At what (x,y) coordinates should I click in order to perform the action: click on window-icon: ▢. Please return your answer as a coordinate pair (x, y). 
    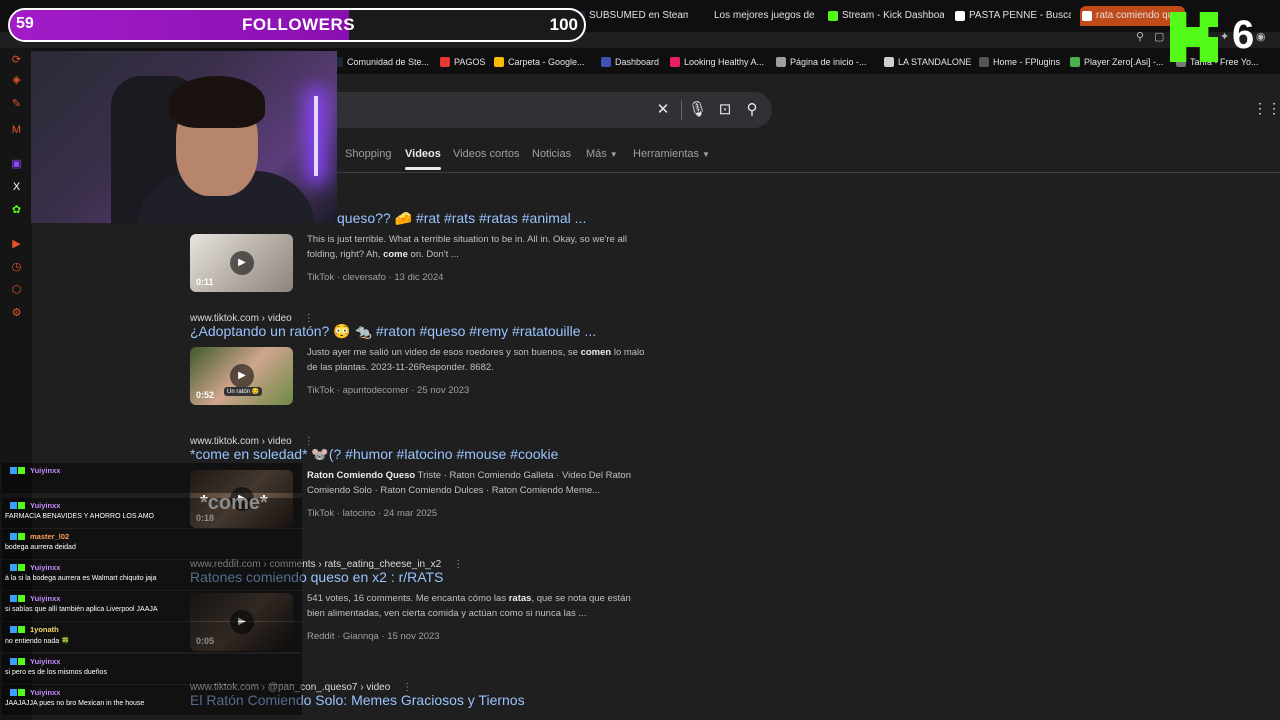
    Looking at the image, I should click on (1159, 36).